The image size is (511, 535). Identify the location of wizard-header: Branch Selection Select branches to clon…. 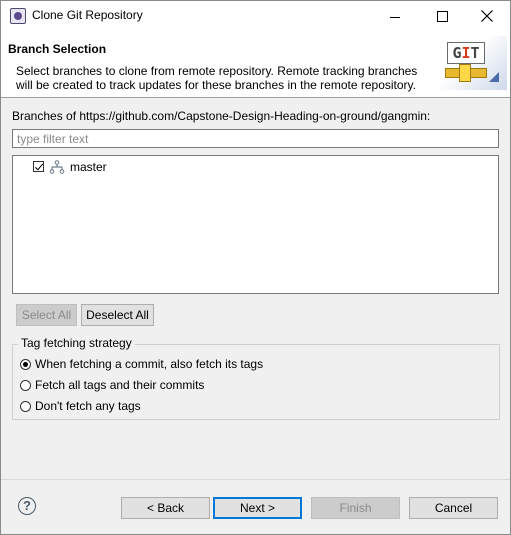
(255, 64).